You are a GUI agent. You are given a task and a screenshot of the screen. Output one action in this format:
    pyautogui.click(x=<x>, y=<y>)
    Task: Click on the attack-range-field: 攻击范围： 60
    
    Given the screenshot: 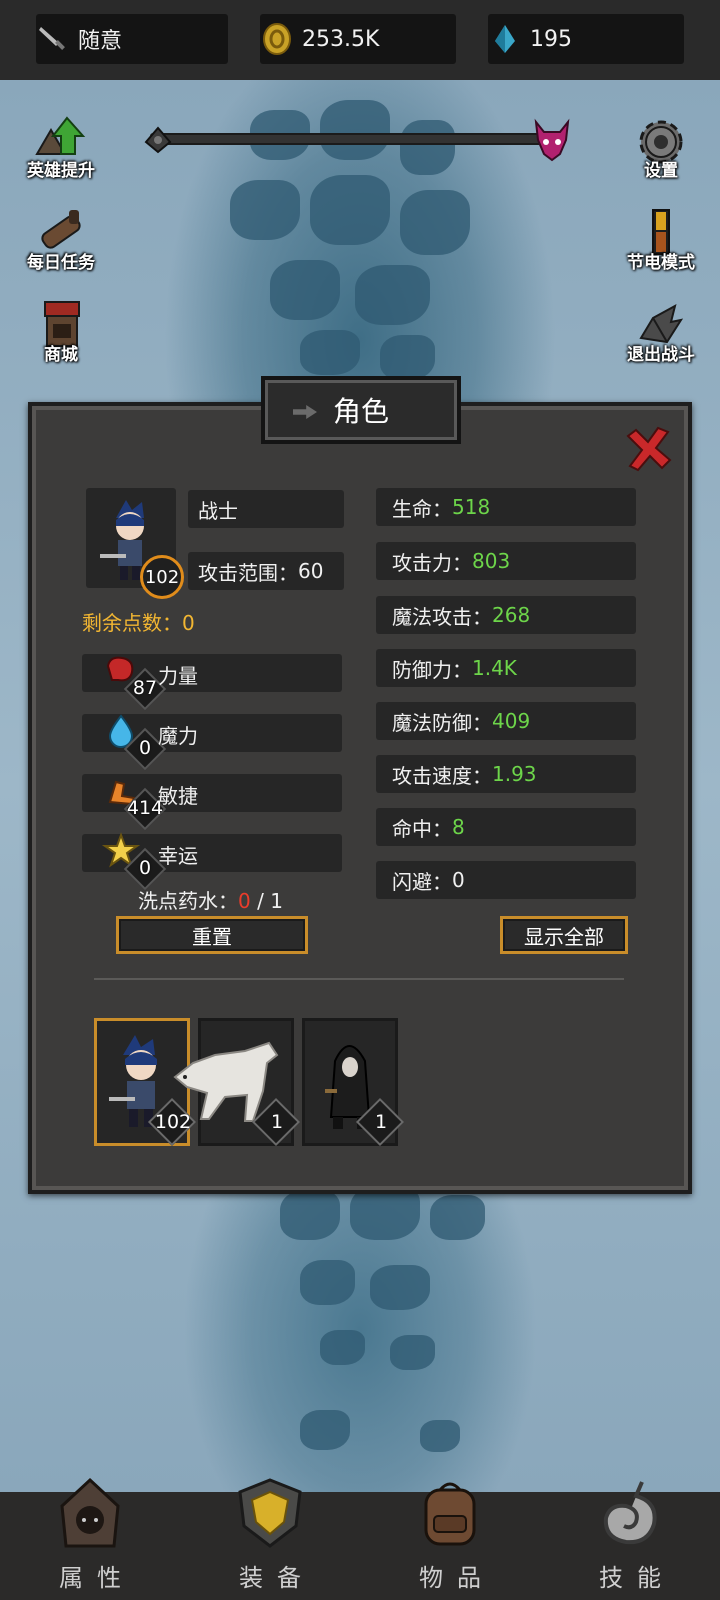 What is the action you would take?
    pyautogui.click(x=266, y=571)
    